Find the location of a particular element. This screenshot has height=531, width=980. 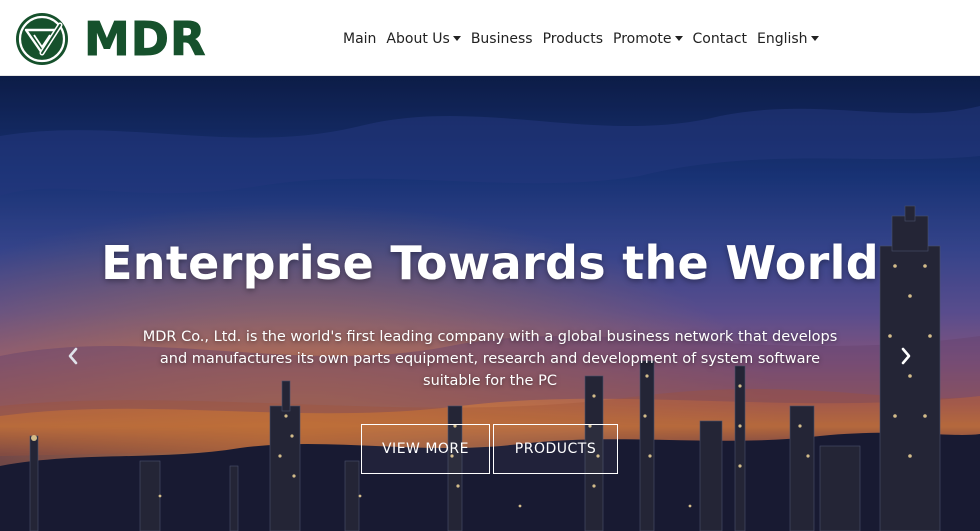

nav-item-label: Products is located at coordinates (573, 39).